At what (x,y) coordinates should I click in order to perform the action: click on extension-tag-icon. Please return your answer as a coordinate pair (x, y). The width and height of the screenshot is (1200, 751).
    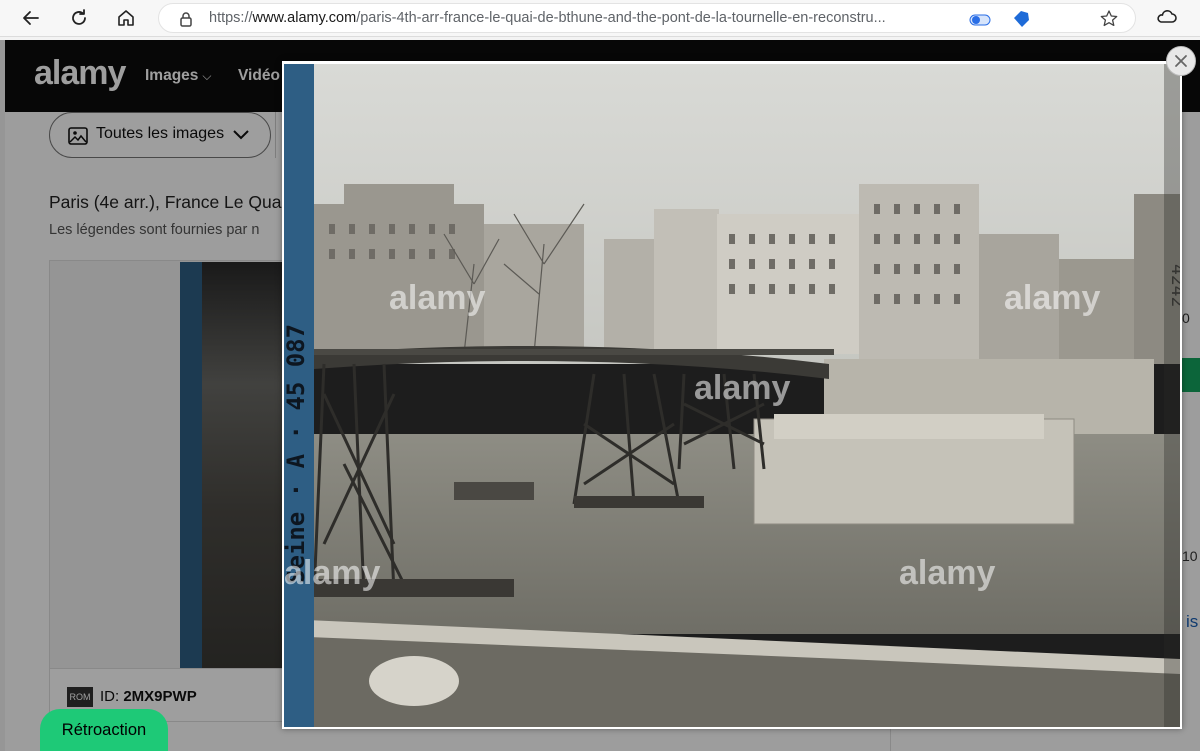
    Looking at the image, I should click on (1021, 19).